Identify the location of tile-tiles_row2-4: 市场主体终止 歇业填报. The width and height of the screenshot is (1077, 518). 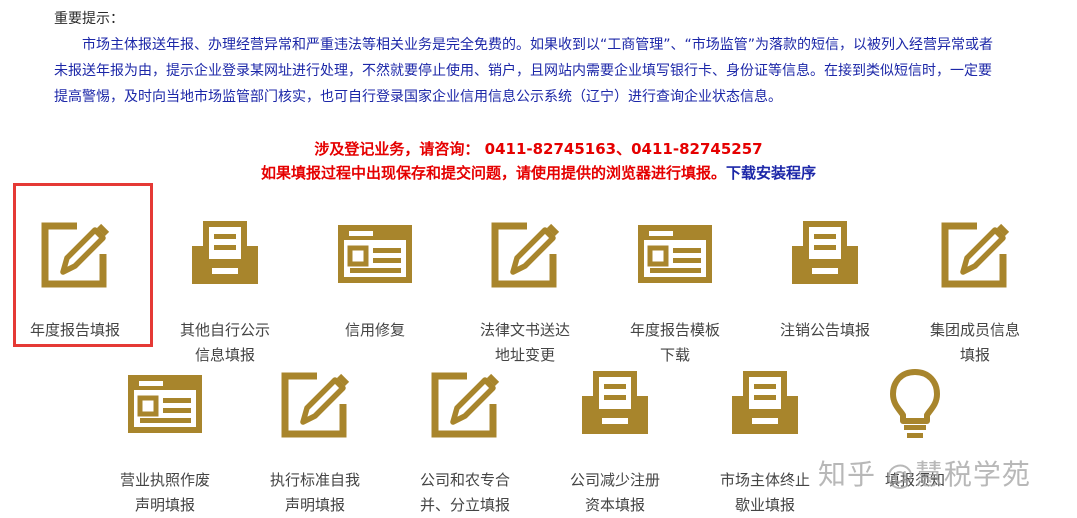
(765, 438).